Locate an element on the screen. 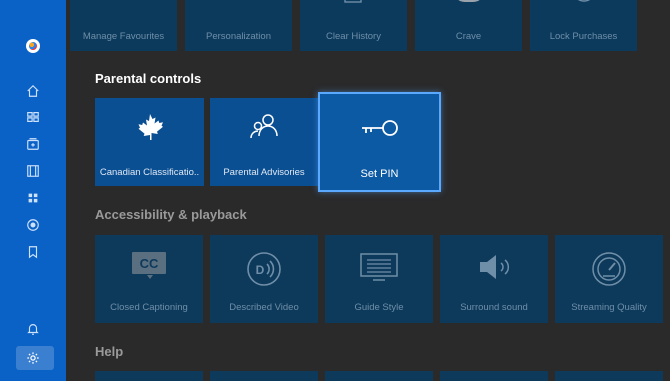 This screenshot has width=670, height=381. maple-leaf-icon is located at coordinates (149, 127).